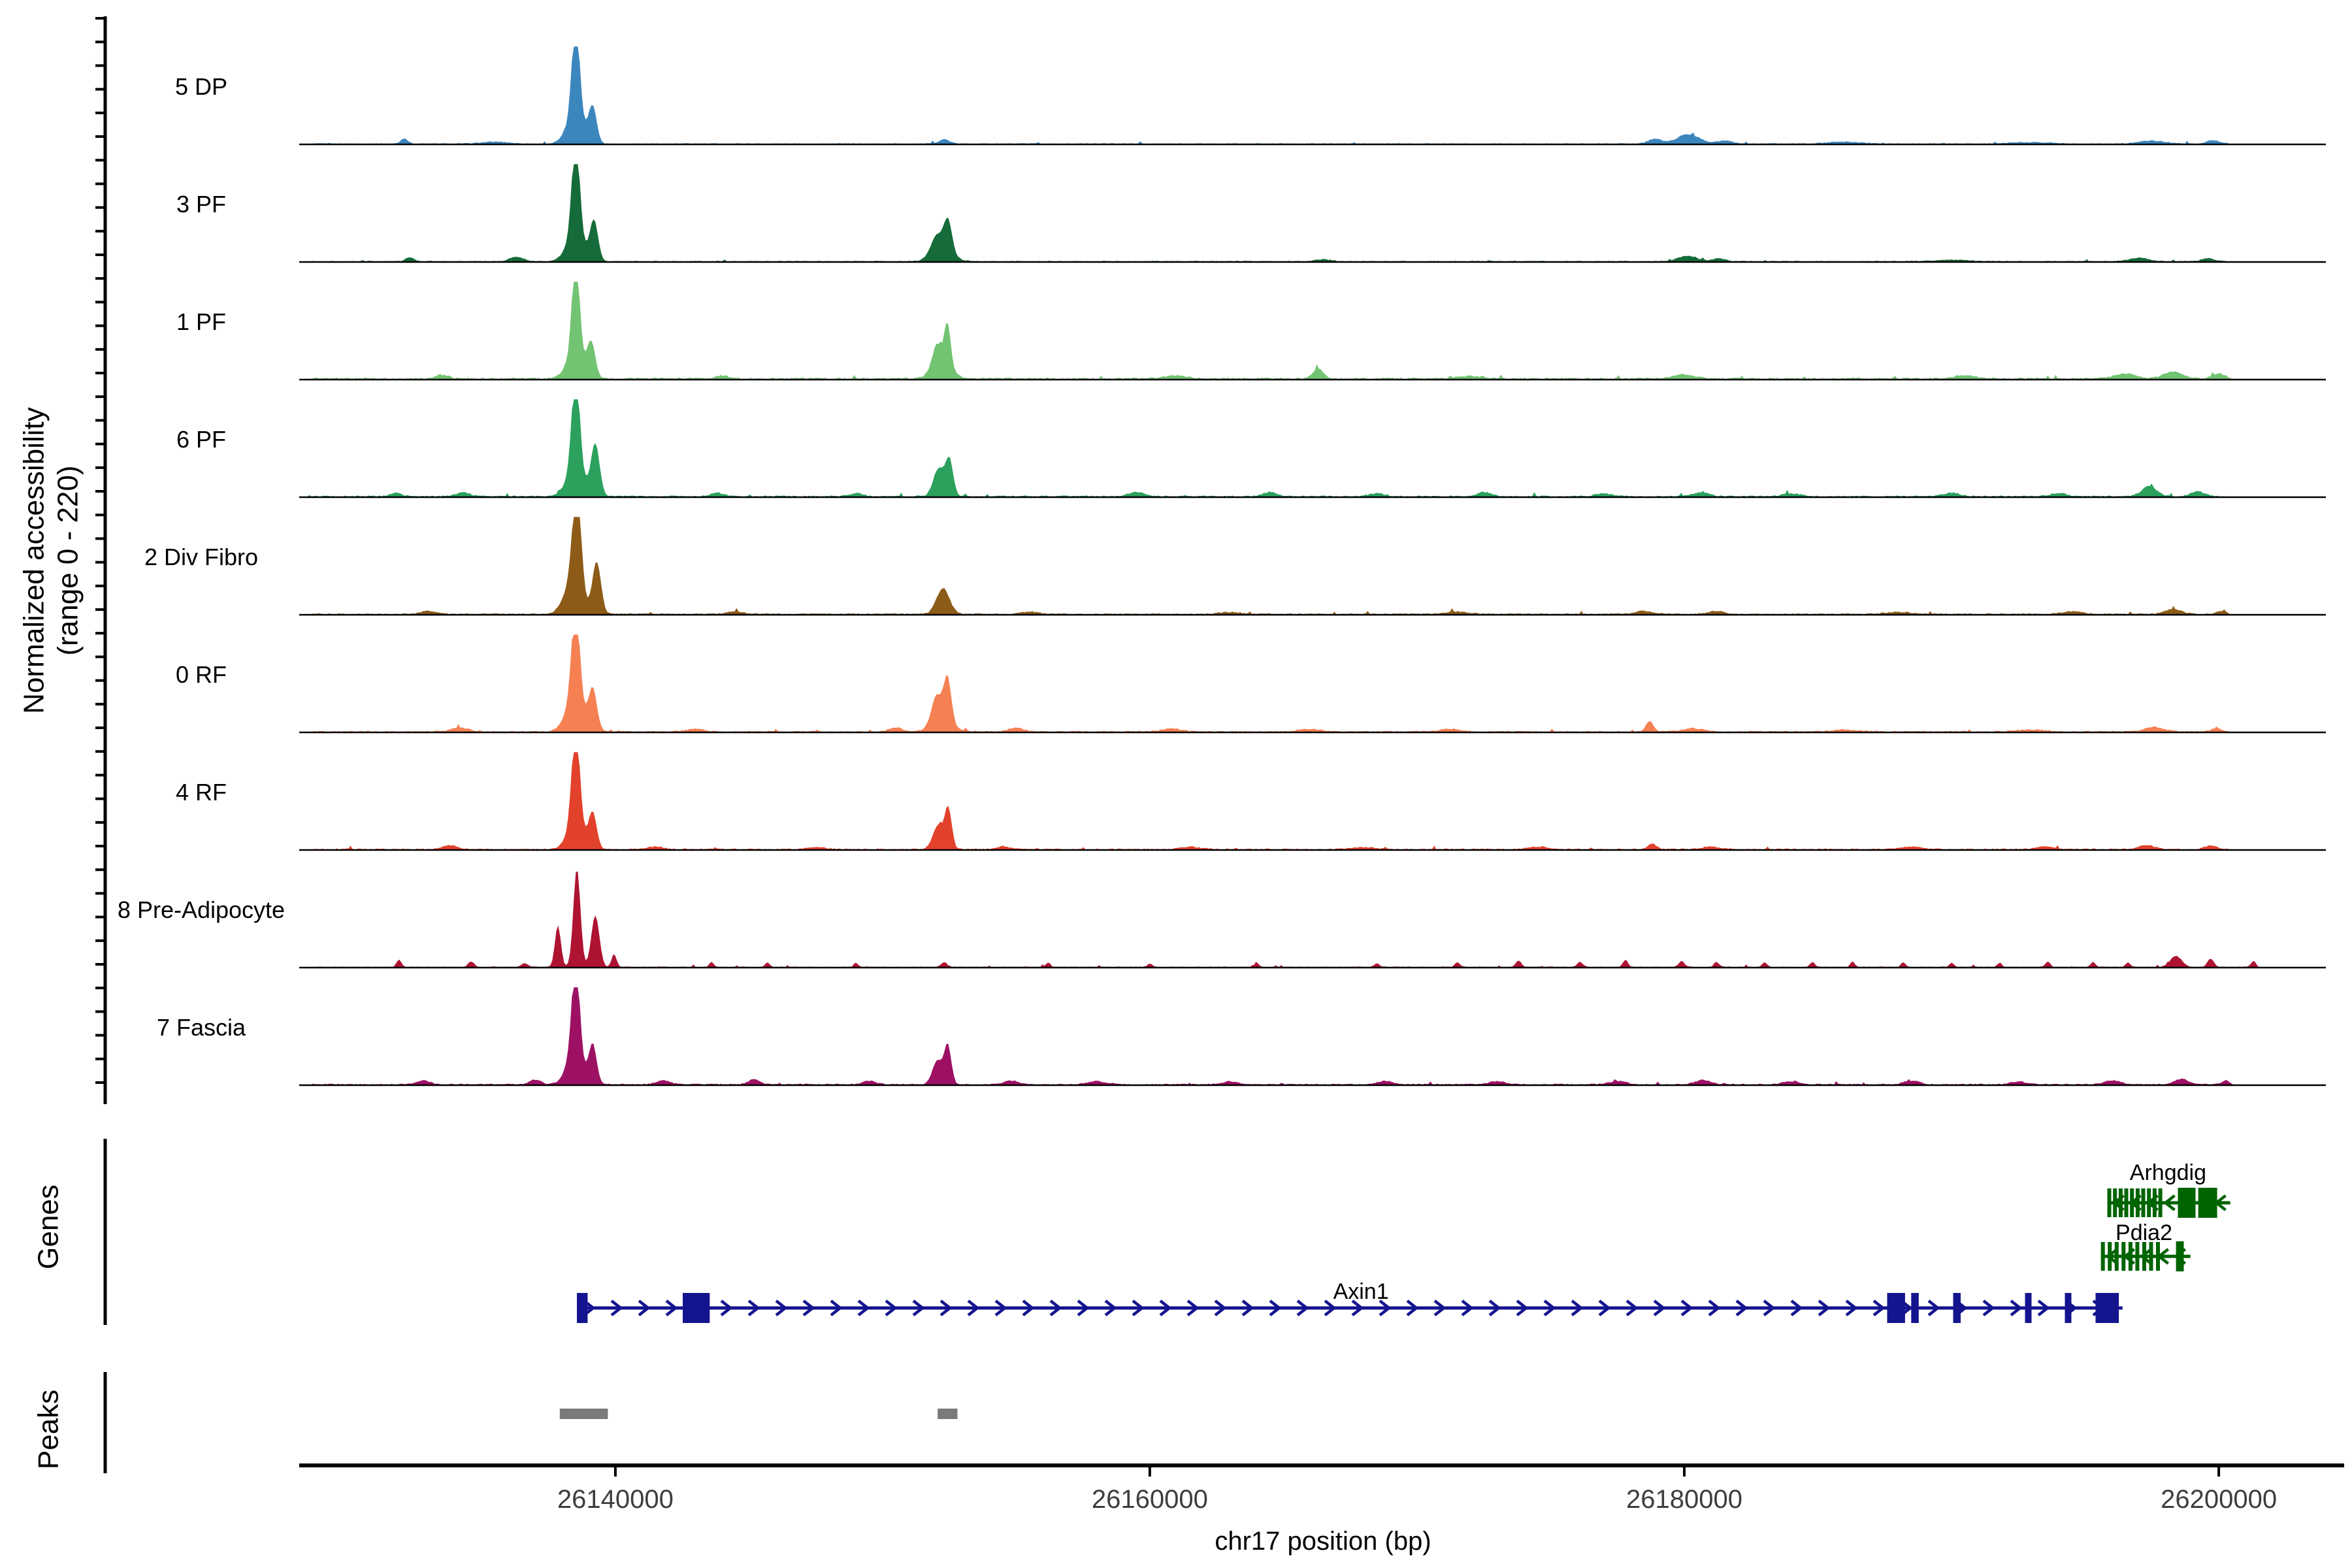 Image resolution: width=2352 pixels, height=1568 pixels. What do you see at coordinates (49, 1429) in the screenshot?
I see `peaks-section-label: Peaks` at bounding box center [49, 1429].